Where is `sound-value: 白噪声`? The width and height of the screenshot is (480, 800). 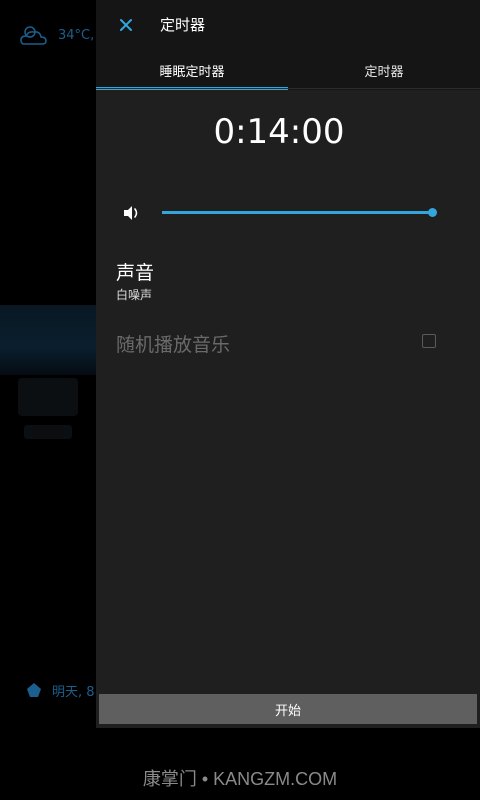
sound-value: 白噪声 is located at coordinates (134, 295).